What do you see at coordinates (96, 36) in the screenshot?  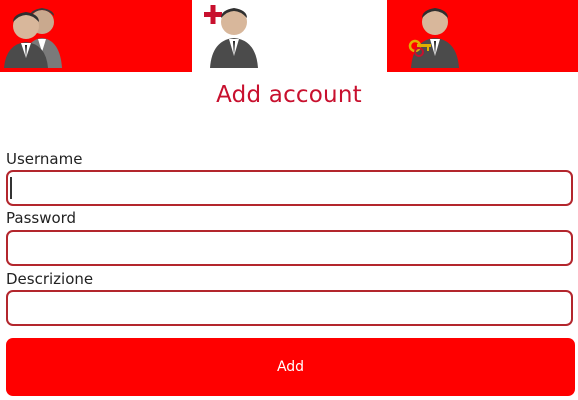 I see `tab-accounts` at bounding box center [96, 36].